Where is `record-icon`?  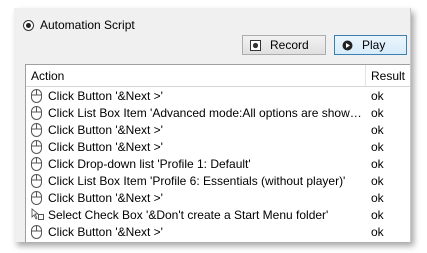 record-icon is located at coordinates (255, 45).